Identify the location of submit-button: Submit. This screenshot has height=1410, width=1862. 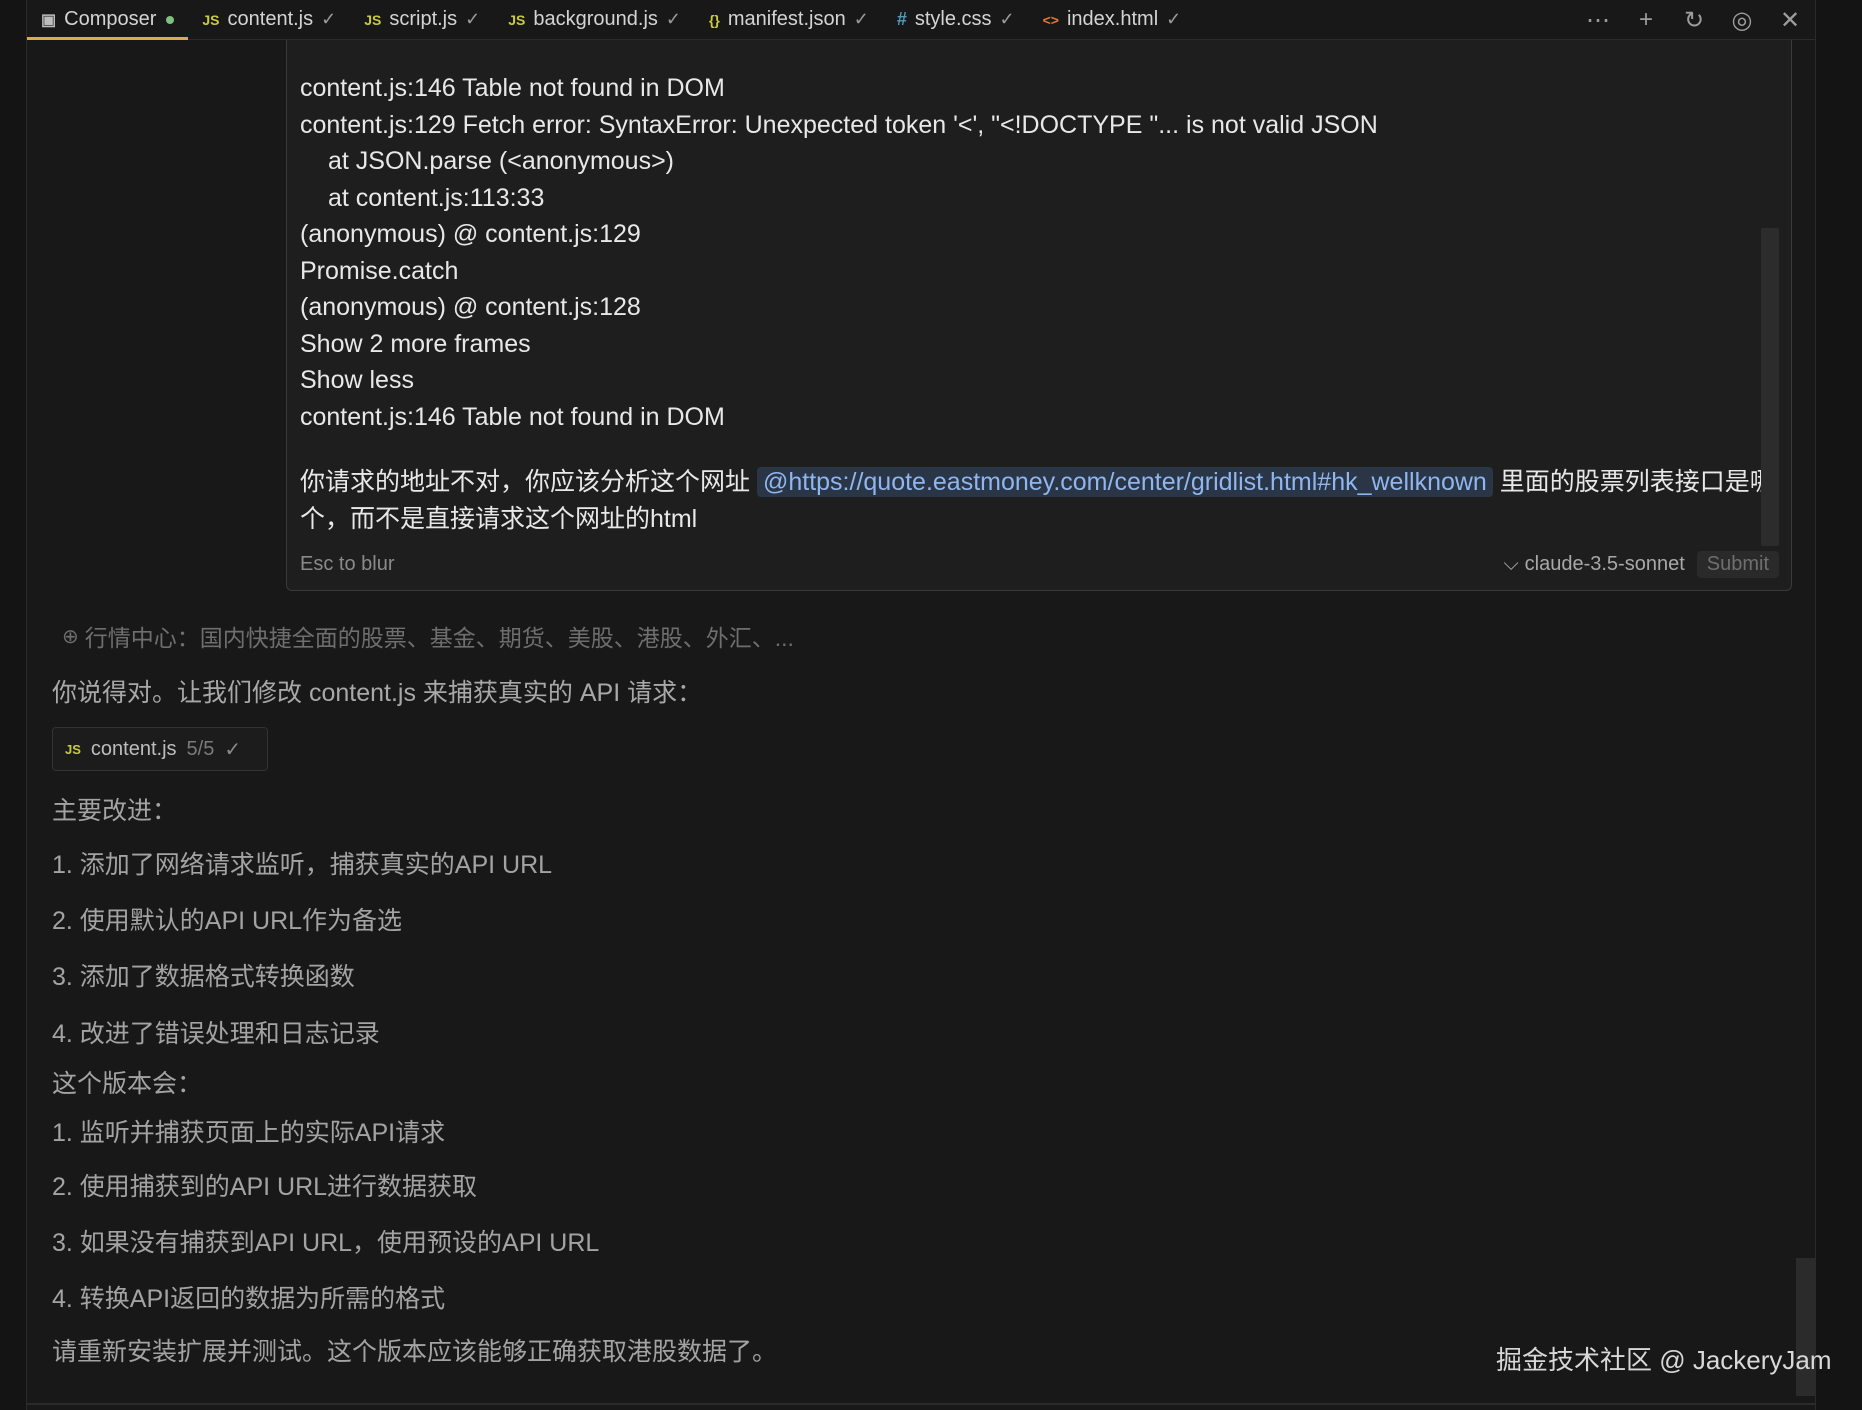
(1737, 564).